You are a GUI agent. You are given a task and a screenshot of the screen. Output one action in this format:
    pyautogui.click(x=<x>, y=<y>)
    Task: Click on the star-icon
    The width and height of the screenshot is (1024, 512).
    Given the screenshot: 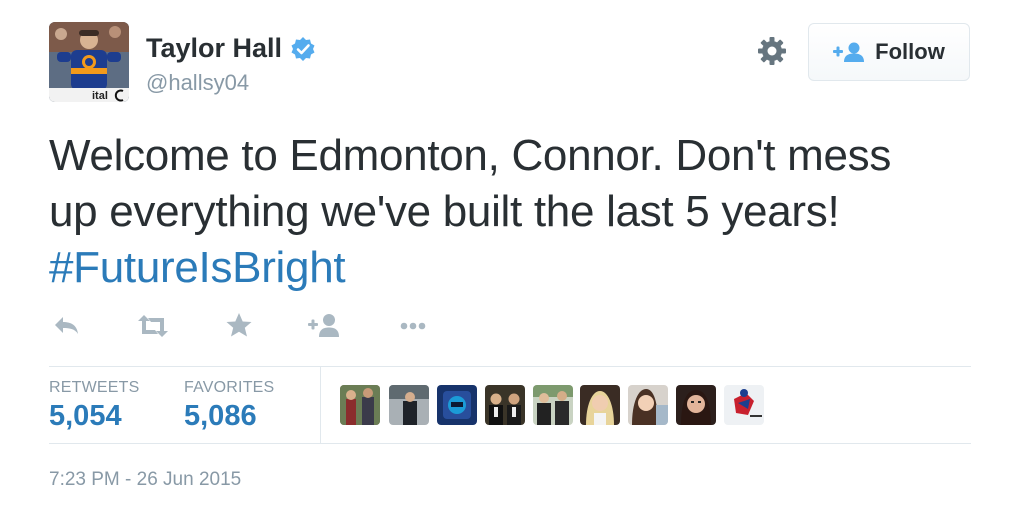 What is the action you would take?
    pyautogui.click(x=239, y=326)
    